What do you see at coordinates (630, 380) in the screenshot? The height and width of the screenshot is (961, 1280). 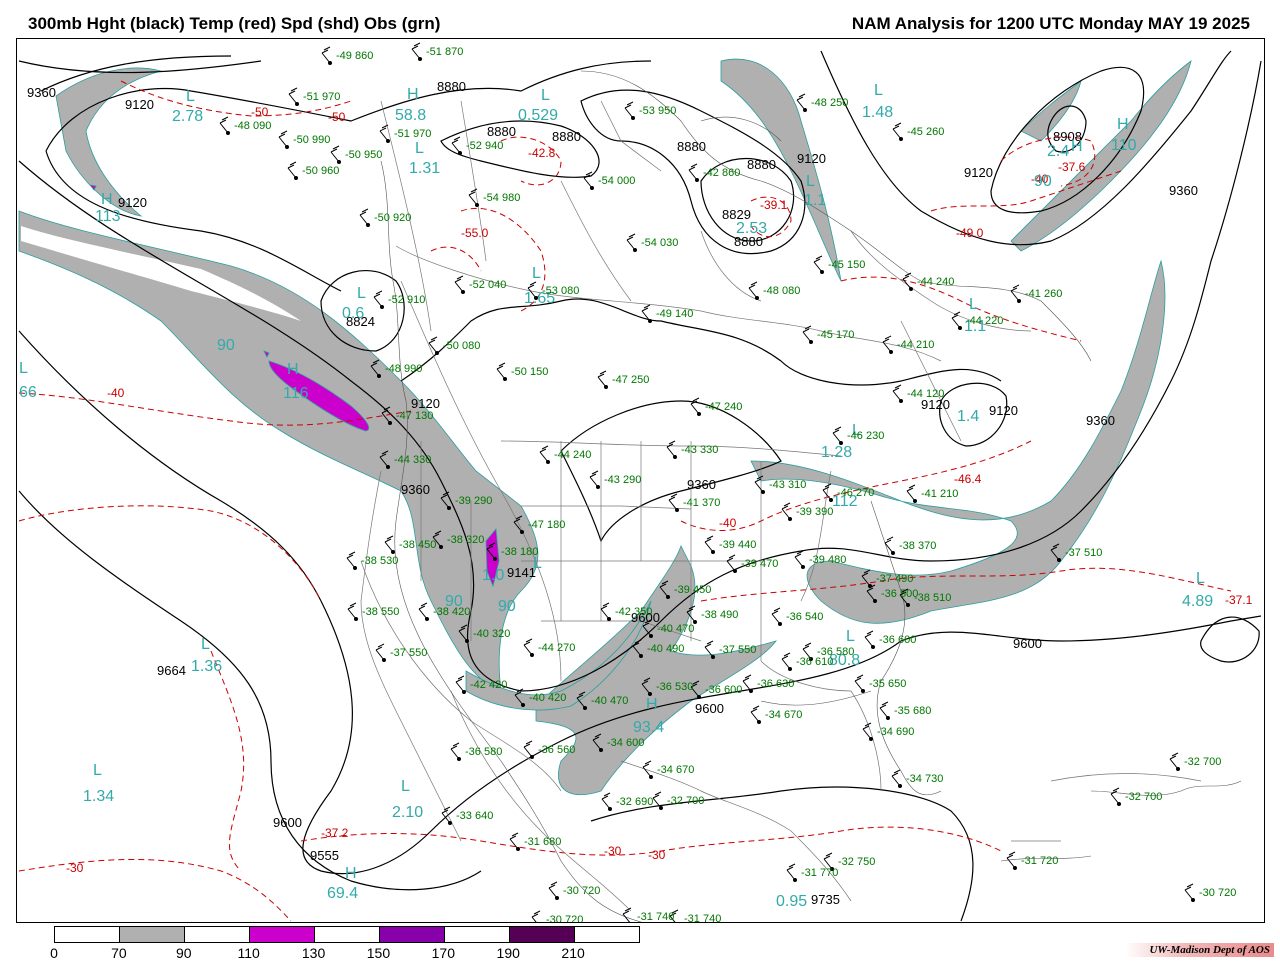 I see `observation-label: -47 250` at bounding box center [630, 380].